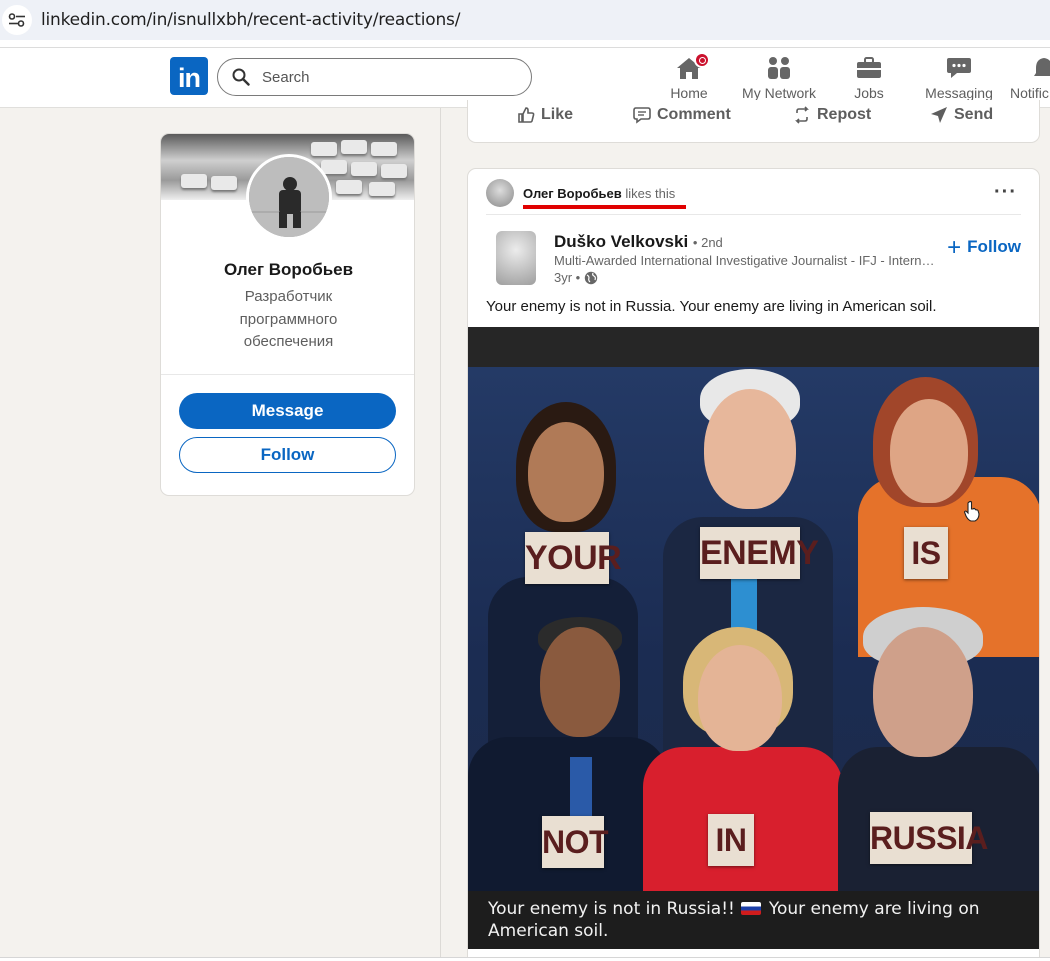 This screenshot has height=961, width=1050. I want to click on nav-jobs: Jobs, so click(869, 79).